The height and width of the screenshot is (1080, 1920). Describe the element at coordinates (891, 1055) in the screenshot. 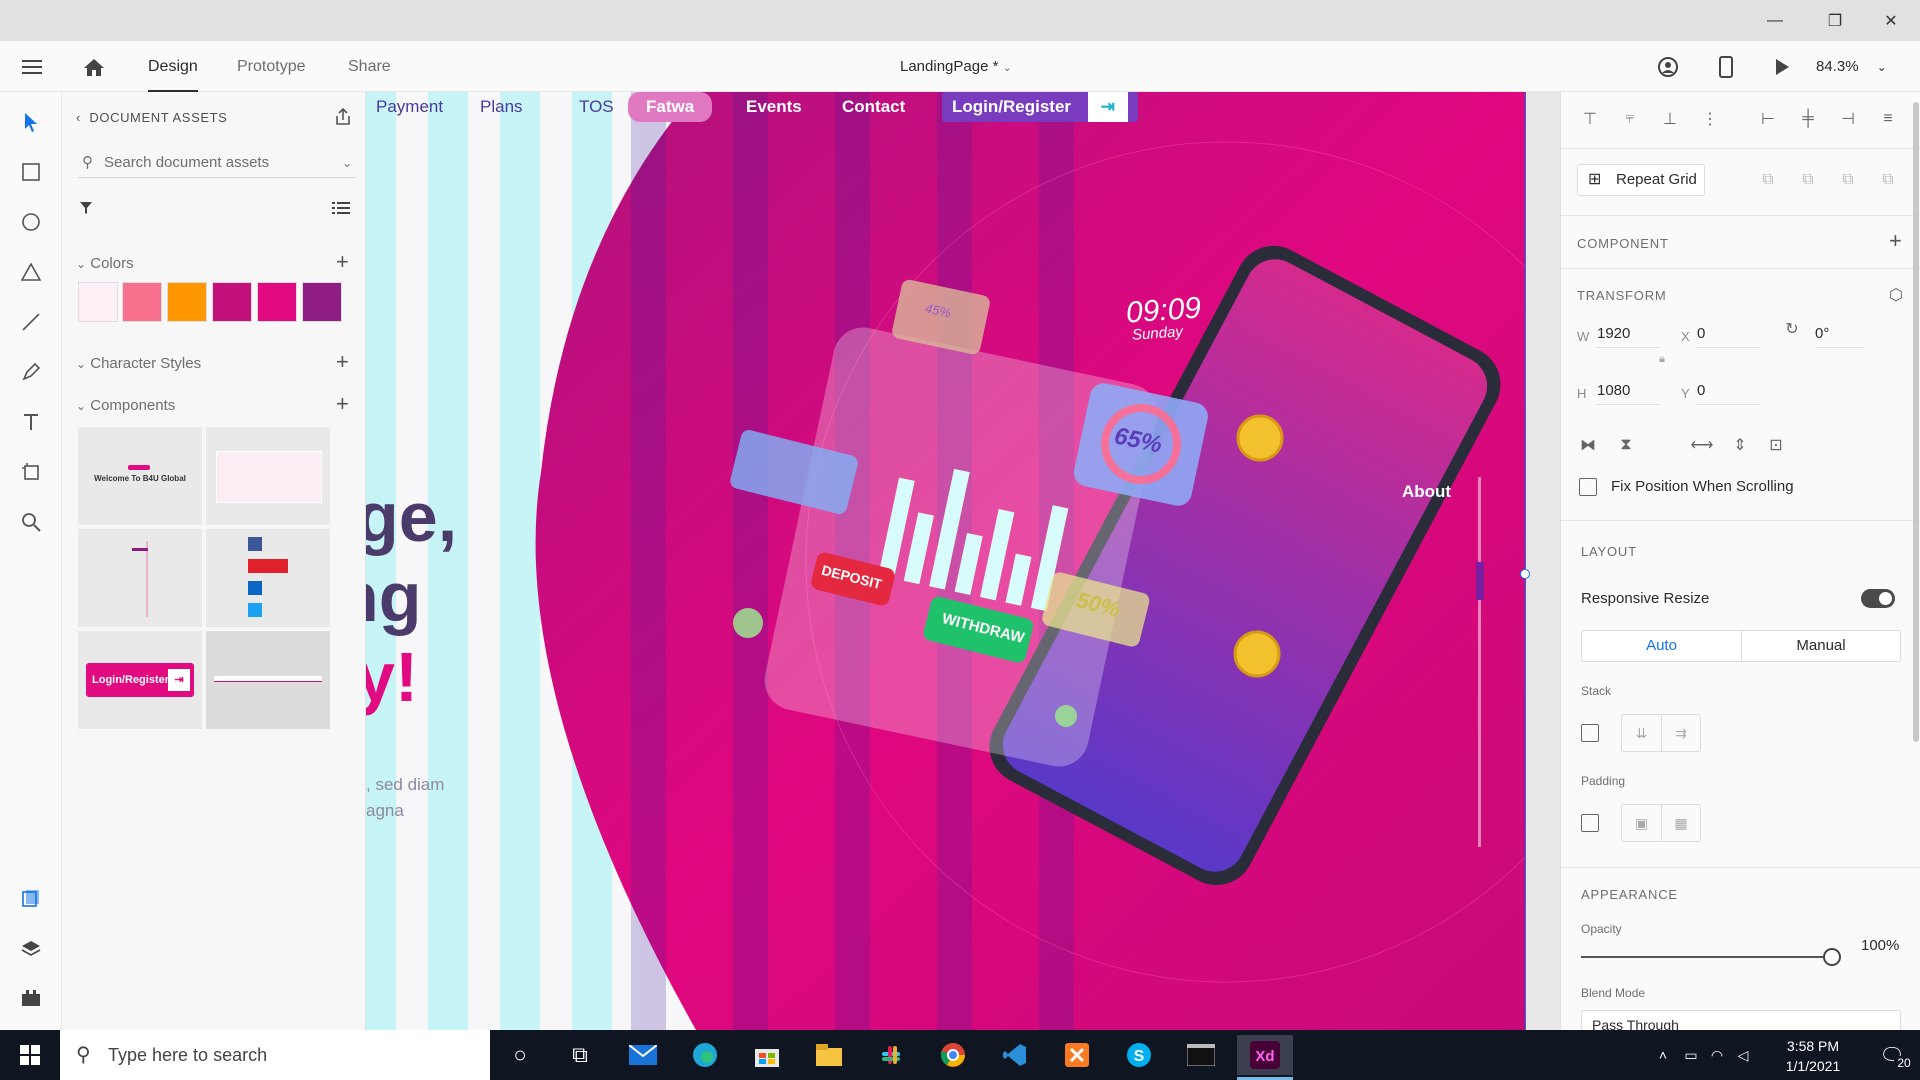

I see `slack-icon` at that location.